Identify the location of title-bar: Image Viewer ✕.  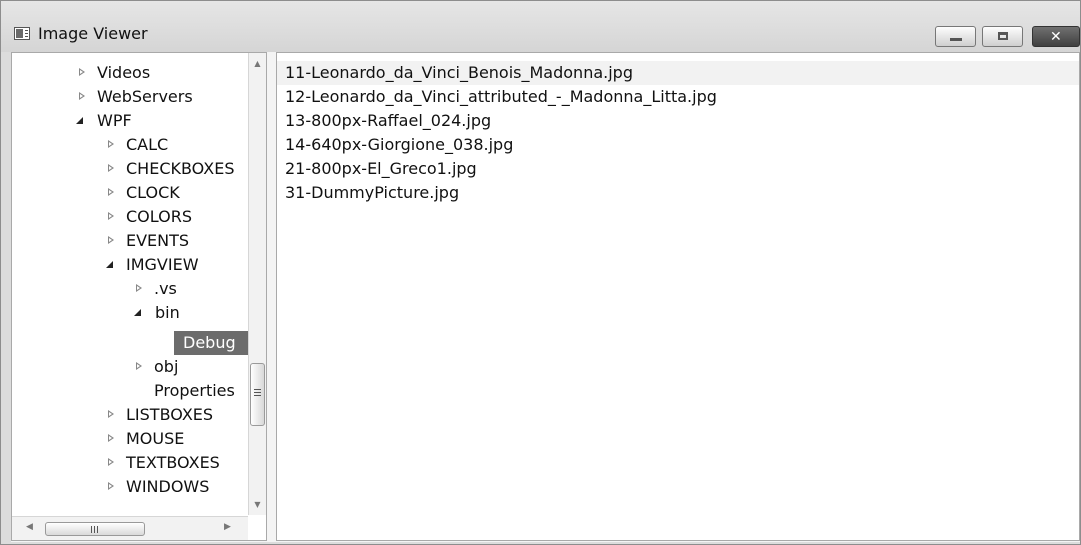
(540, 26).